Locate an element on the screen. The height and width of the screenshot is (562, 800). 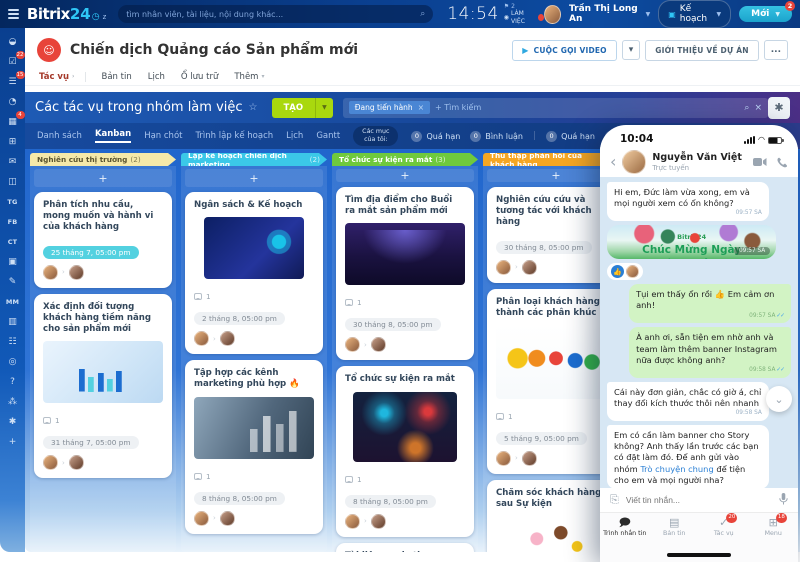
nav-menu: ⊞ 18 Menu is located at coordinates (774, 525).